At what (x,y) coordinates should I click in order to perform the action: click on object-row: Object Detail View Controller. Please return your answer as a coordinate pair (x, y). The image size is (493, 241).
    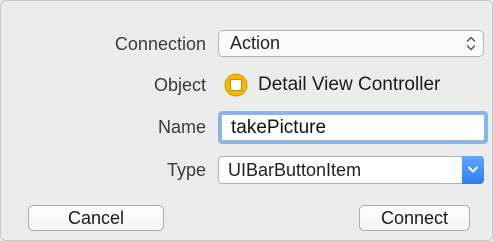
    Looking at the image, I should click on (247, 85).